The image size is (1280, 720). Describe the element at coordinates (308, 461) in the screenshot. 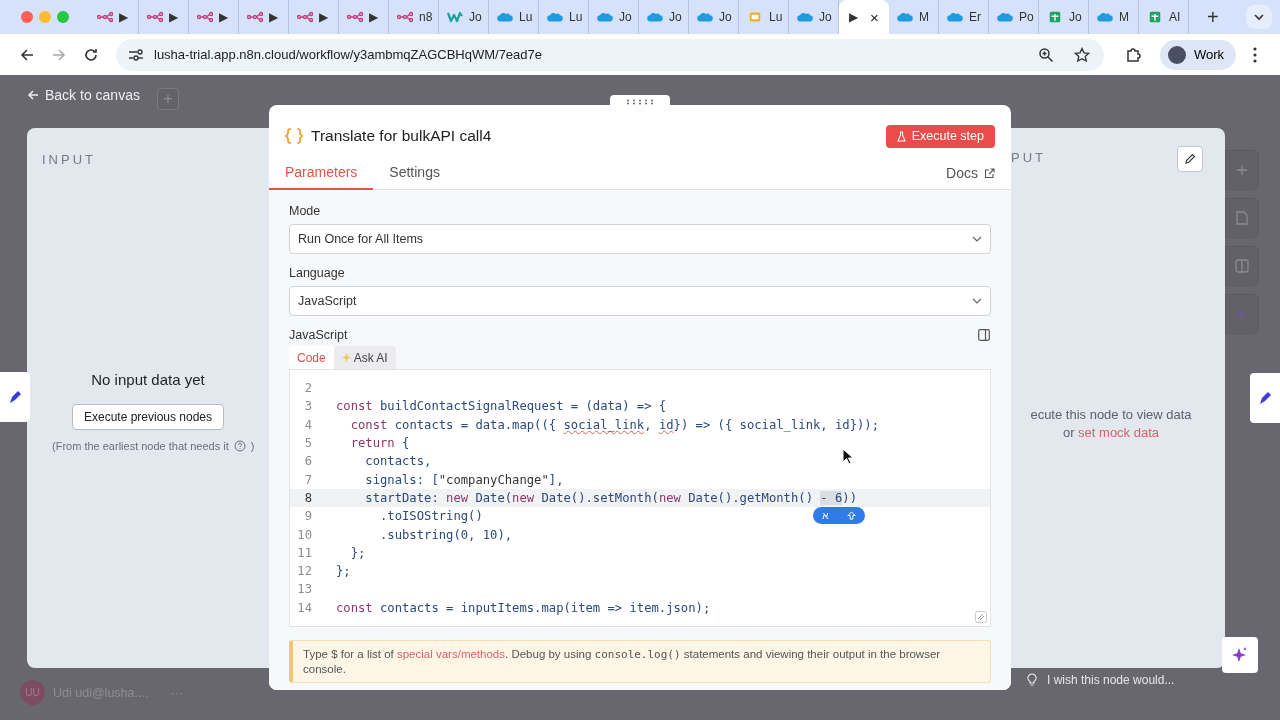

I see `line-number: 6` at that location.